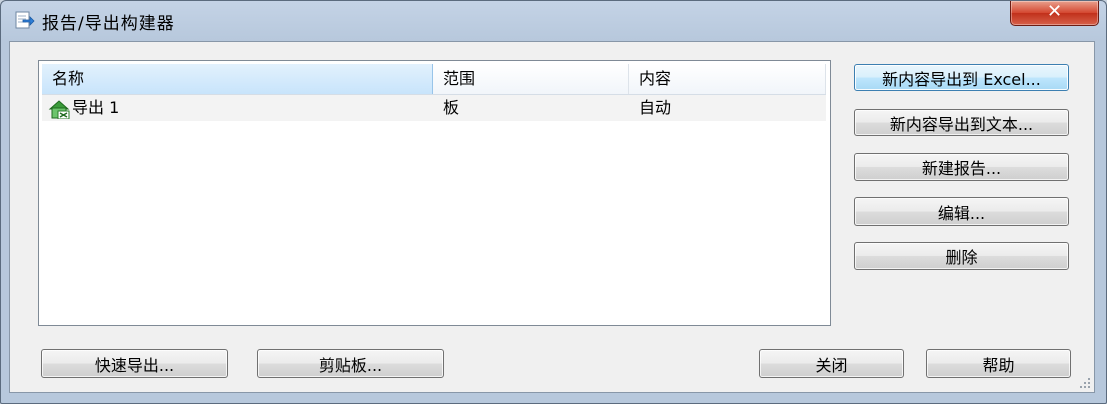 The width and height of the screenshot is (1107, 404). What do you see at coordinates (451, 107) in the screenshot?
I see `row-scope: 板` at bounding box center [451, 107].